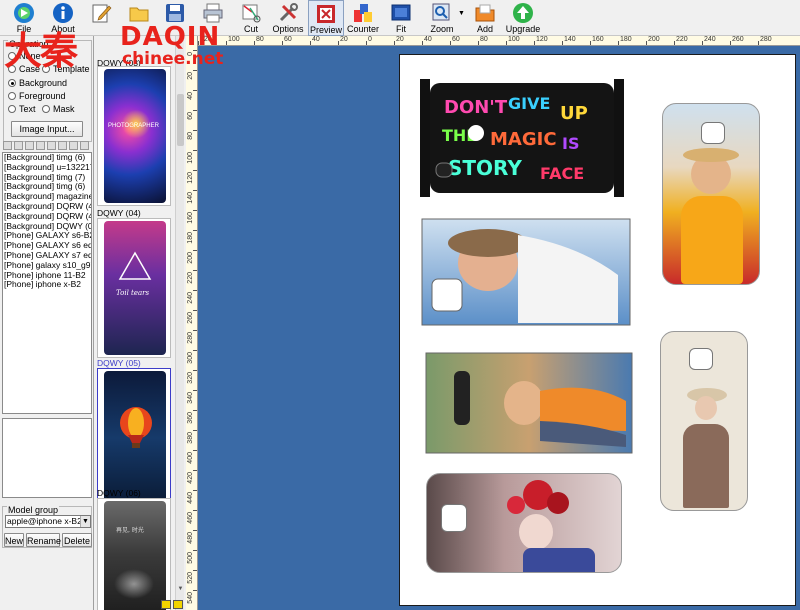  Describe the element at coordinates (24, 56) in the screenshot. I see `radio-none: None` at that location.